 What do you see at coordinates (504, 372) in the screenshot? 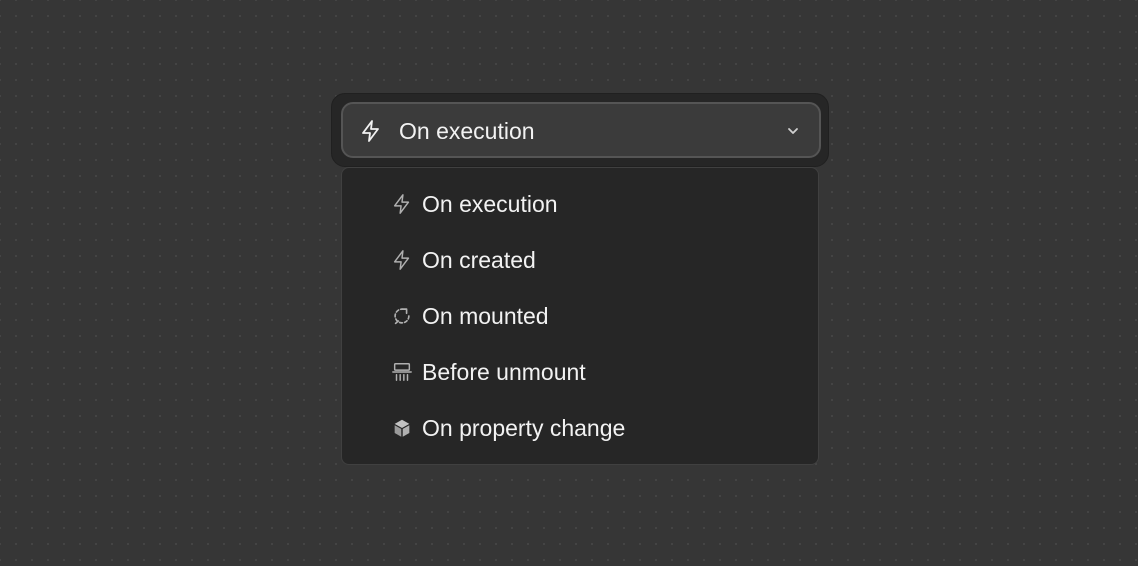
I see `menu-item-label: Before unmount` at bounding box center [504, 372].